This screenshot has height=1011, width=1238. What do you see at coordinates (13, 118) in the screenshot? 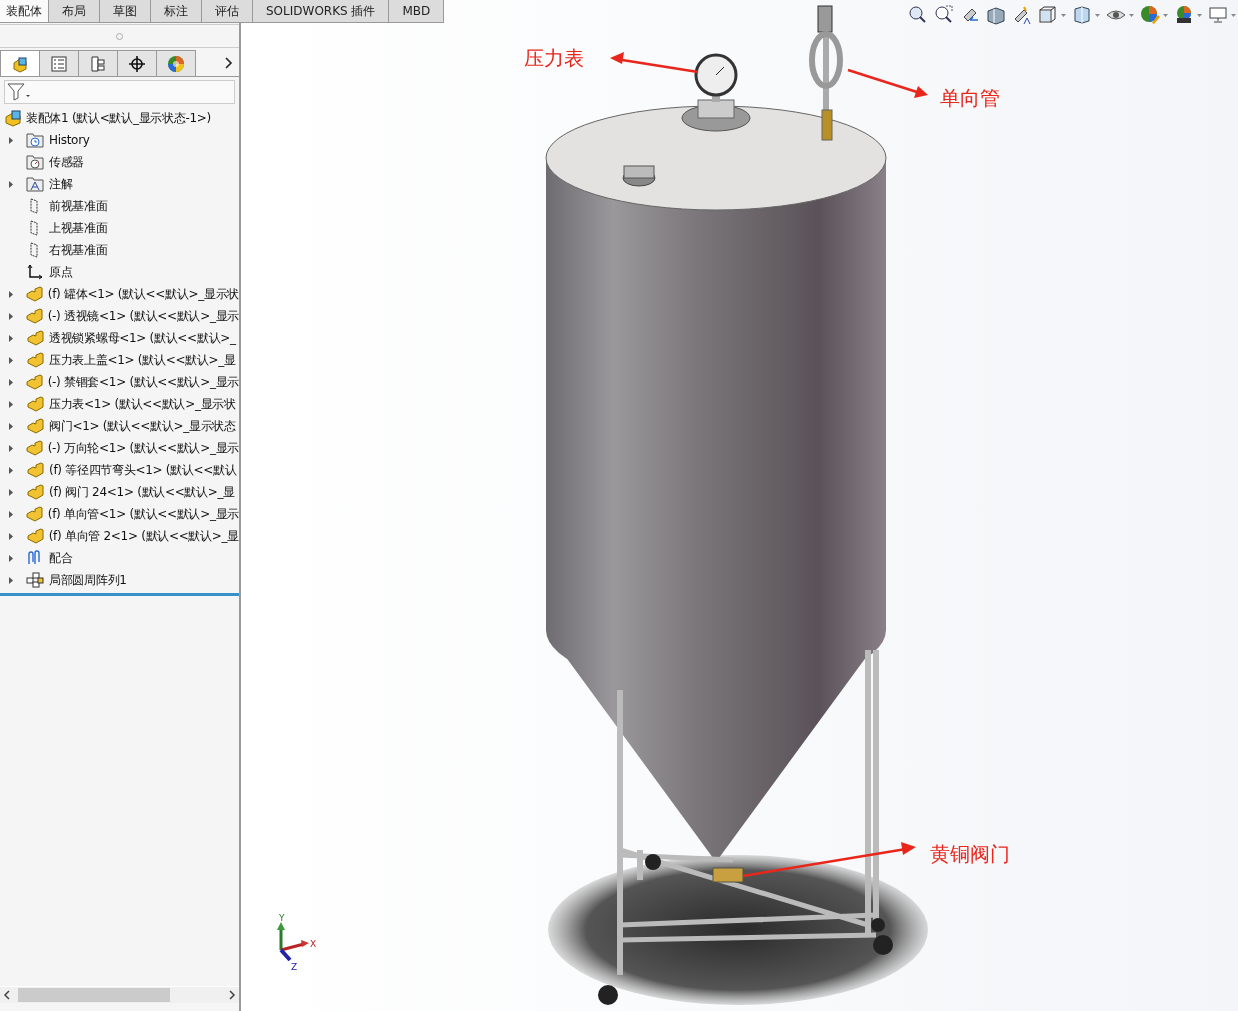
I see `assembly-icon` at bounding box center [13, 118].